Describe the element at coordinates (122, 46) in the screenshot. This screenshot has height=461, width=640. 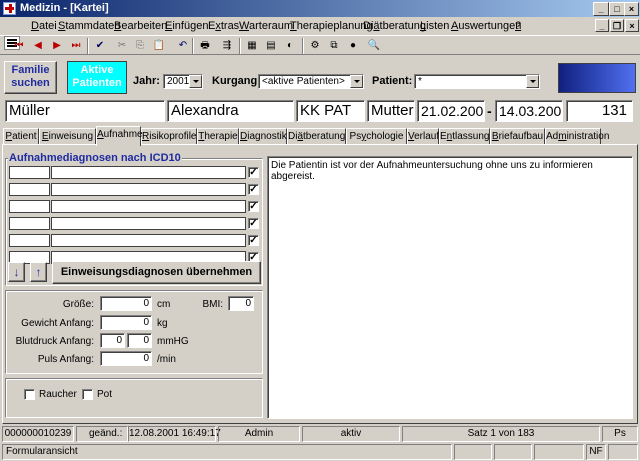
I see `cut-icon: ✂` at that location.